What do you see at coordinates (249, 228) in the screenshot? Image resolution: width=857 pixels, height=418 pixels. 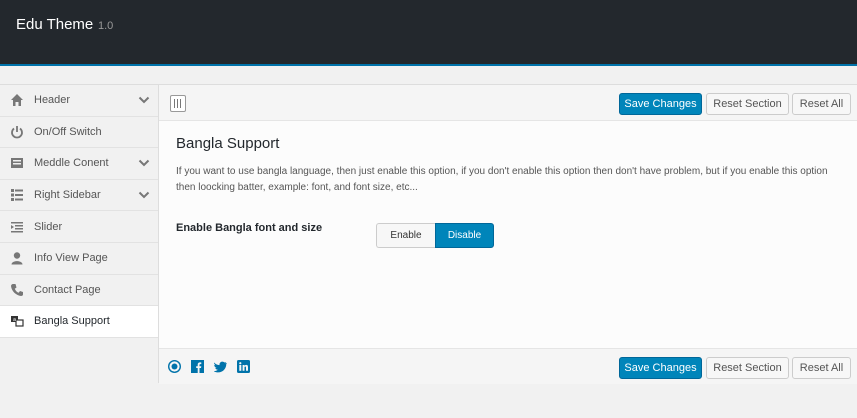 I see `field-label: Enable Bangla font and size` at bounding box center [249, 228].